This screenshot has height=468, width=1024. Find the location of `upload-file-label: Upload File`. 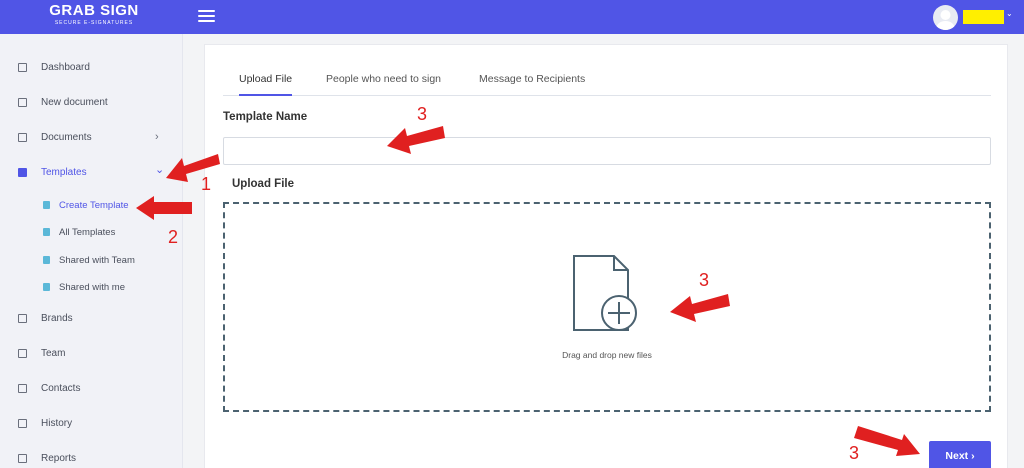

upload-file-label: Upload File is located at coordinates (263, 184).